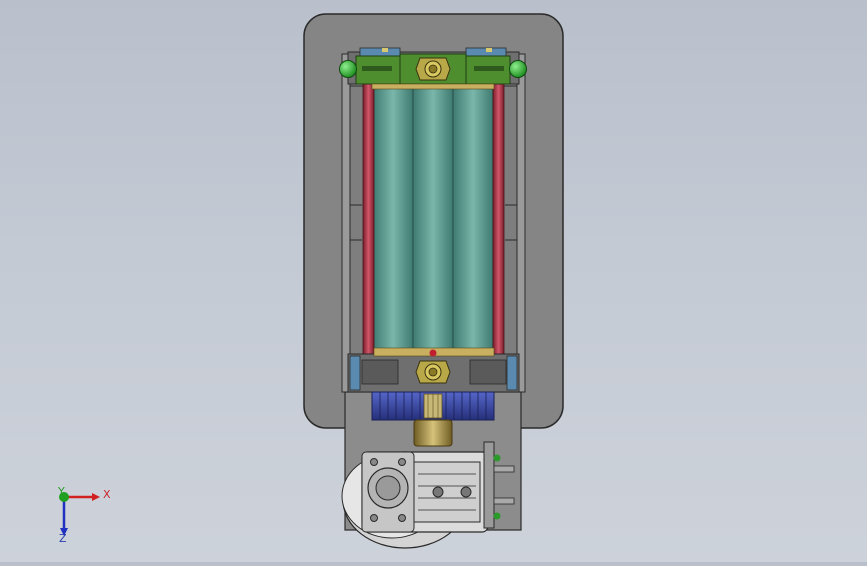 The height and width of the screenshot is (566, 867). What do you see at coordinates (368, 220) in the screenshot?
I see `guide-rod-left` at bounding box center [368, 220].